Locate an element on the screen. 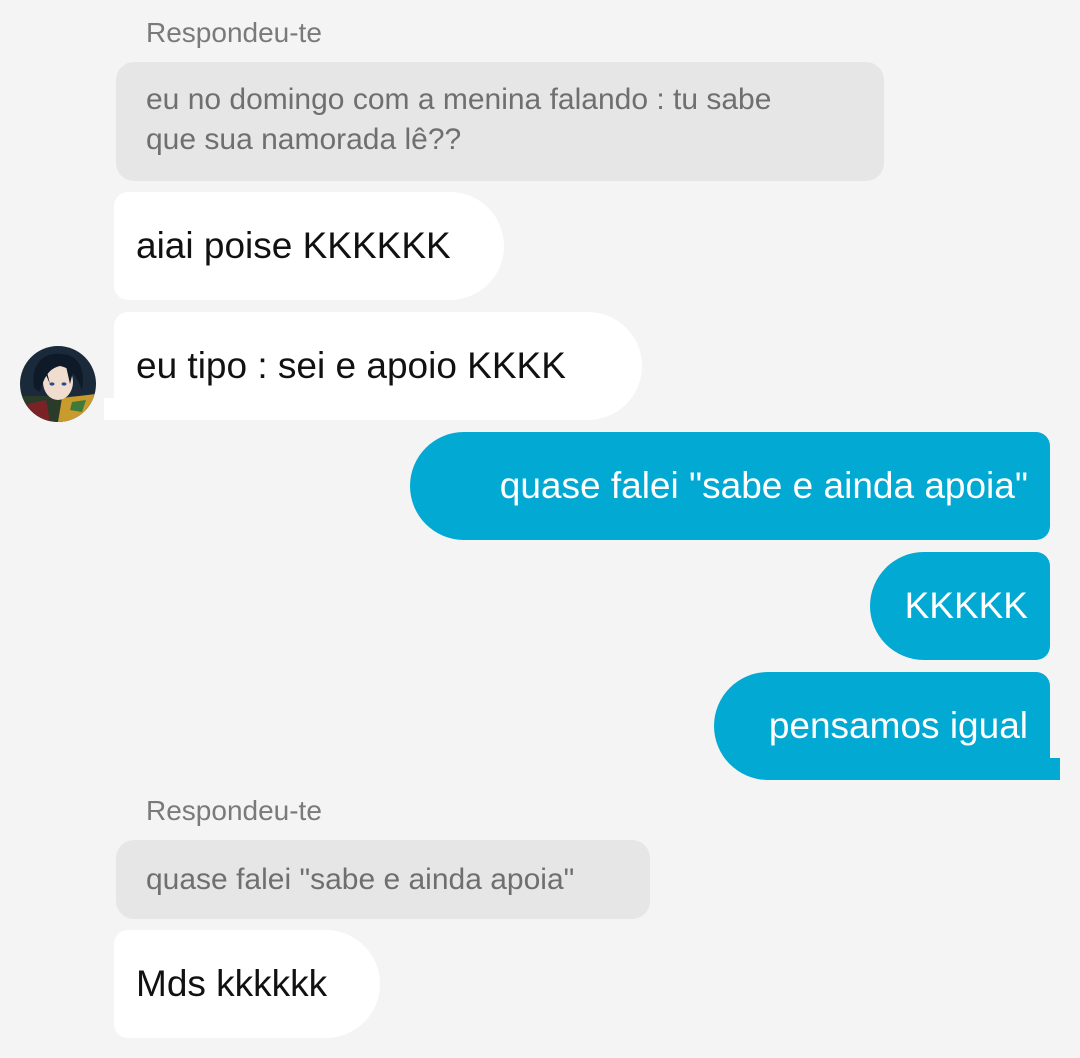  outgoing-message: KKKKK is located at coordinates (960, 606).